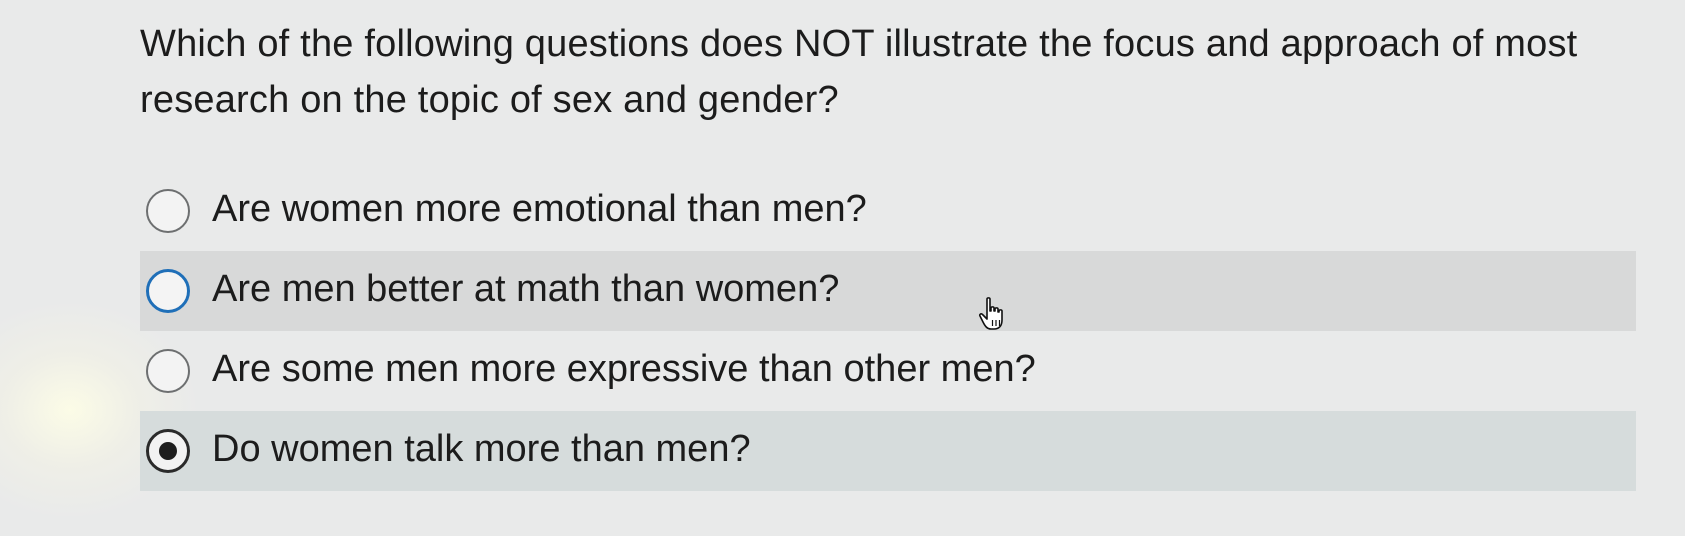 This screenshot has height=536, width=1685. What do you see at coordinates (888, 451) in the screenshot?
I see `option-4: Do women talk more than men?` at bounding box center [888, 451].